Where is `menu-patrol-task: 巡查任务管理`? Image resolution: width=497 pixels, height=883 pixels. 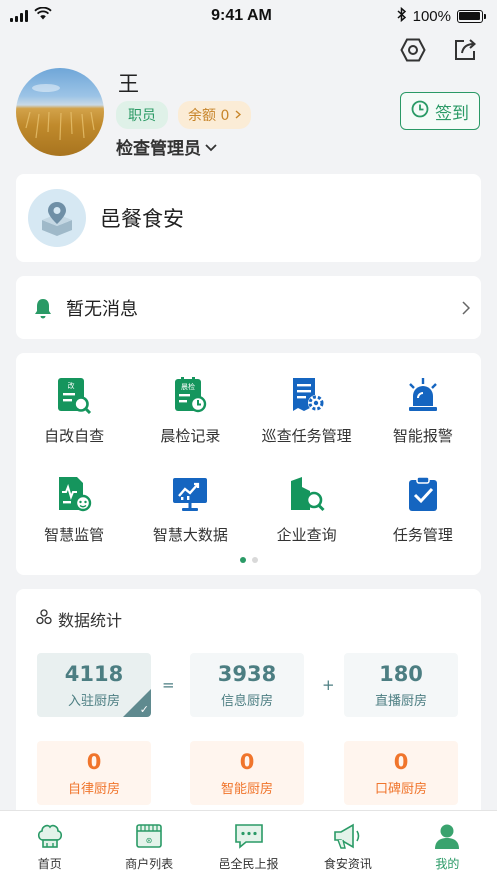
menu-patrol-task: 巡查任务管理 is located at coordinates (307, 410).